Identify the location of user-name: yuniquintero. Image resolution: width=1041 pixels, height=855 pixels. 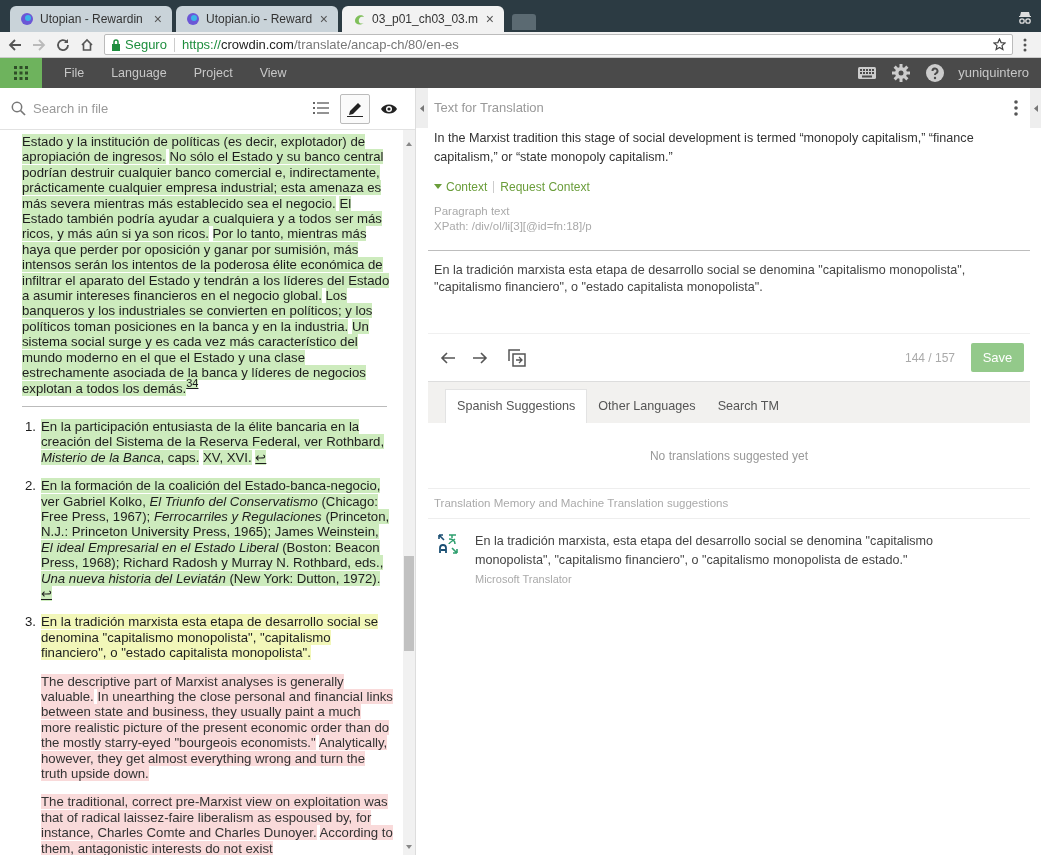
(993, 73).